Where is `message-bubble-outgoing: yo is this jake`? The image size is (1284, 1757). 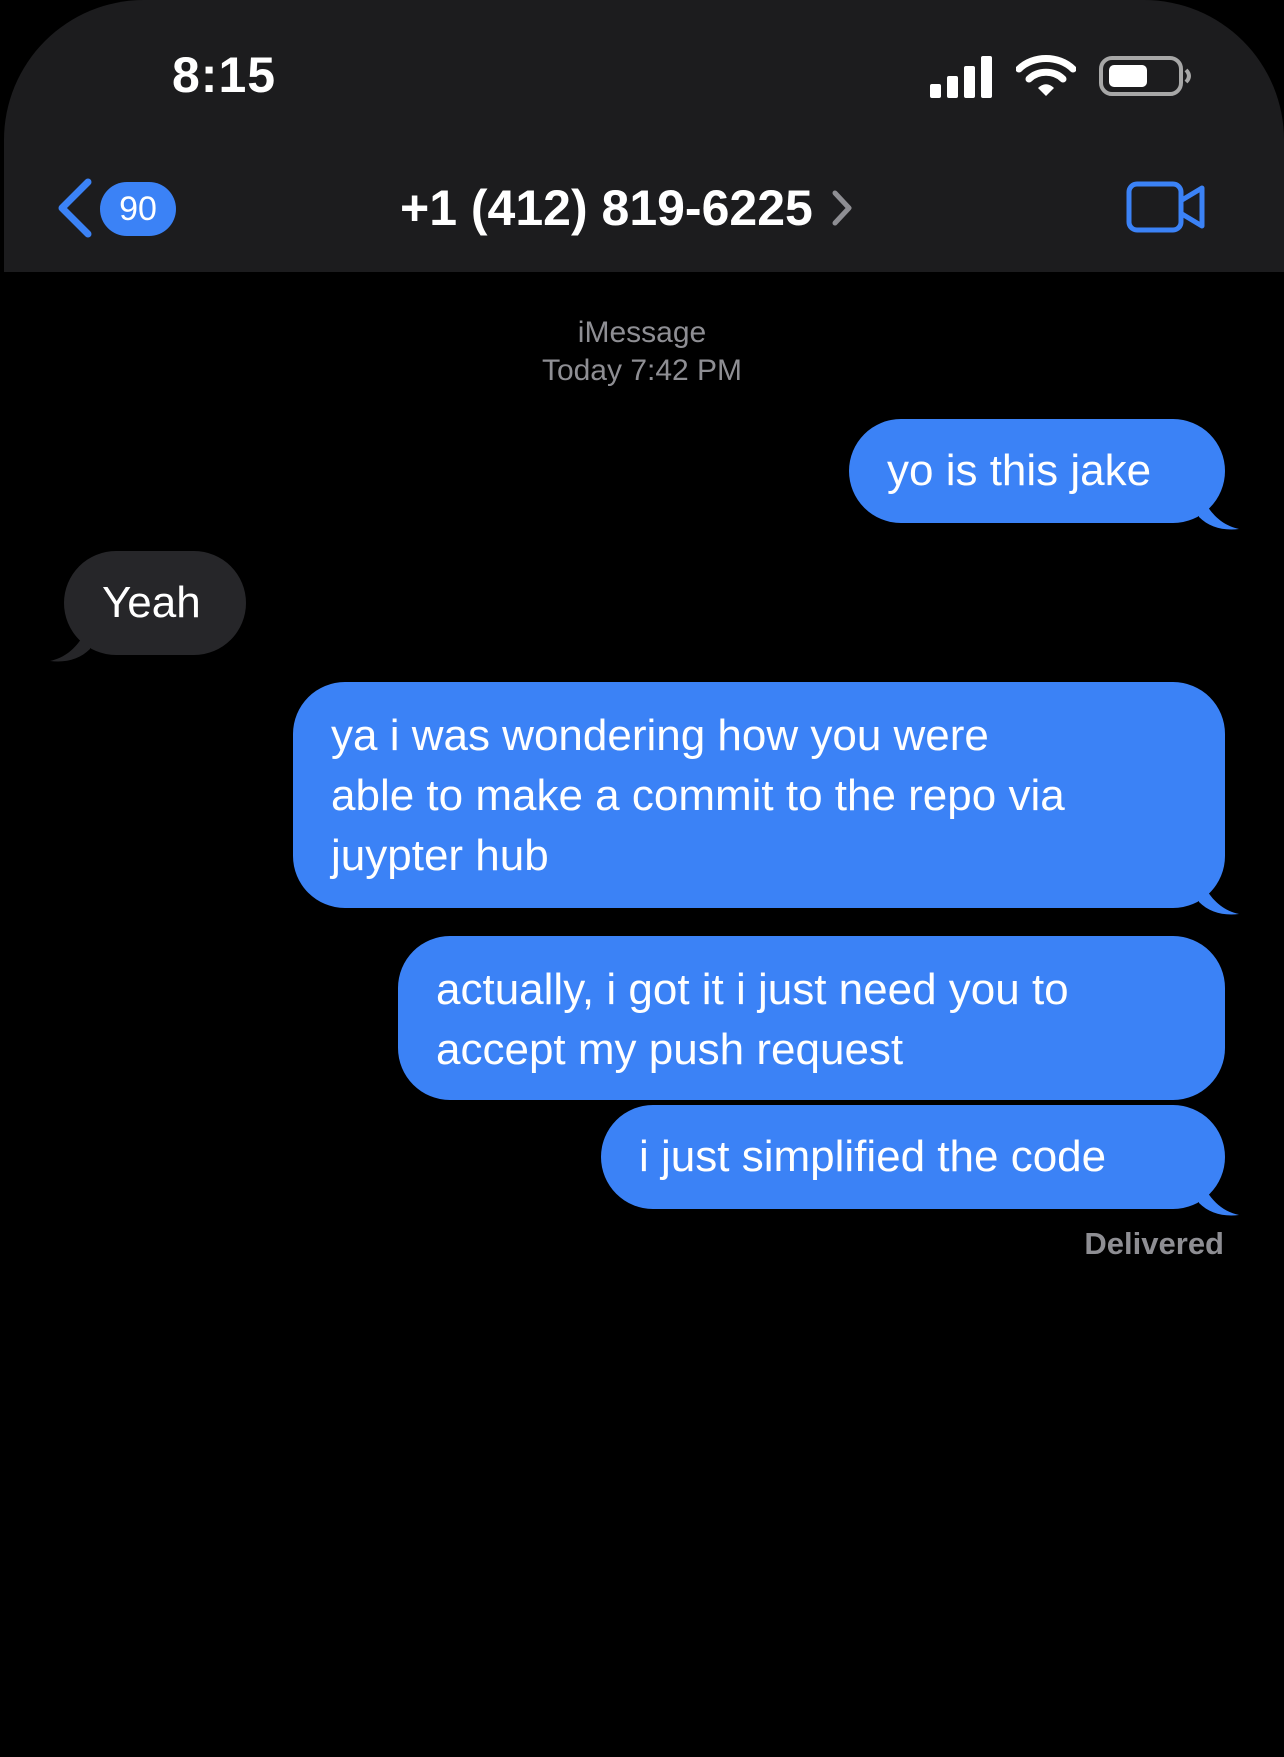
message-bubble-outgoing: yo is this jake is located at coordinates (1044, 474).